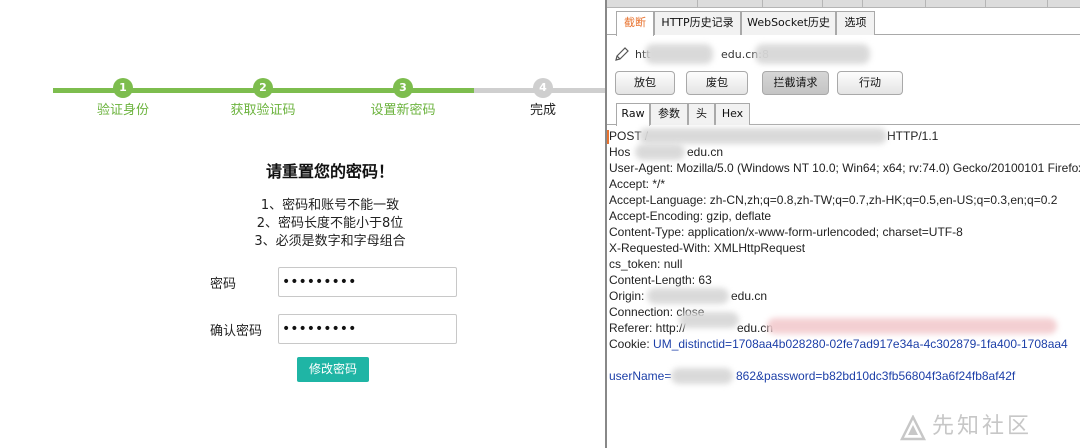 The height and width of the screenshot is (448, 1080). I want to click on watermark: 先知社区, so click(990, 427).